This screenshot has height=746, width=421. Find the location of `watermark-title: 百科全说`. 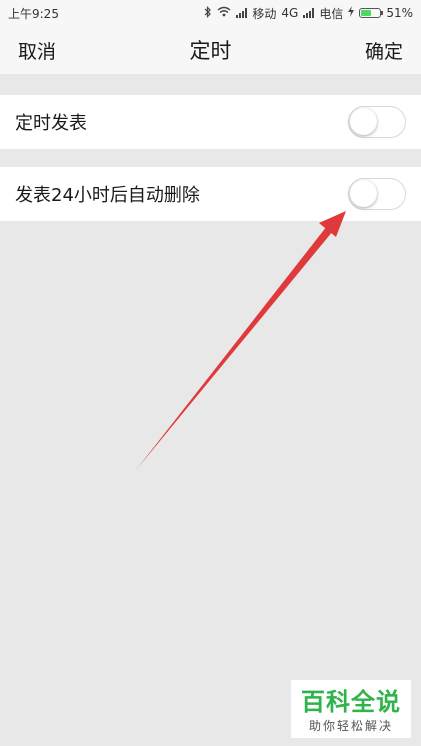

watermark-title: 百科全说 is located at coordinates (351, 702).